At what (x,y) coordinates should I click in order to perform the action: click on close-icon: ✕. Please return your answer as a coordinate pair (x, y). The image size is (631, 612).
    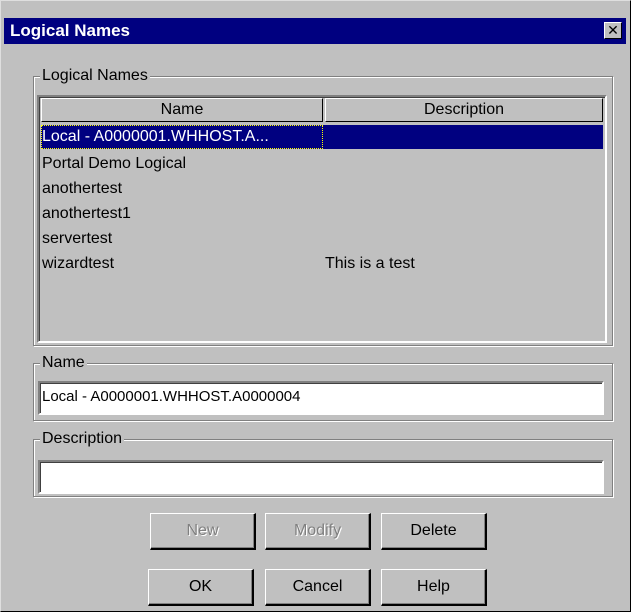
    Looking at the image, I should click on (613, 30).